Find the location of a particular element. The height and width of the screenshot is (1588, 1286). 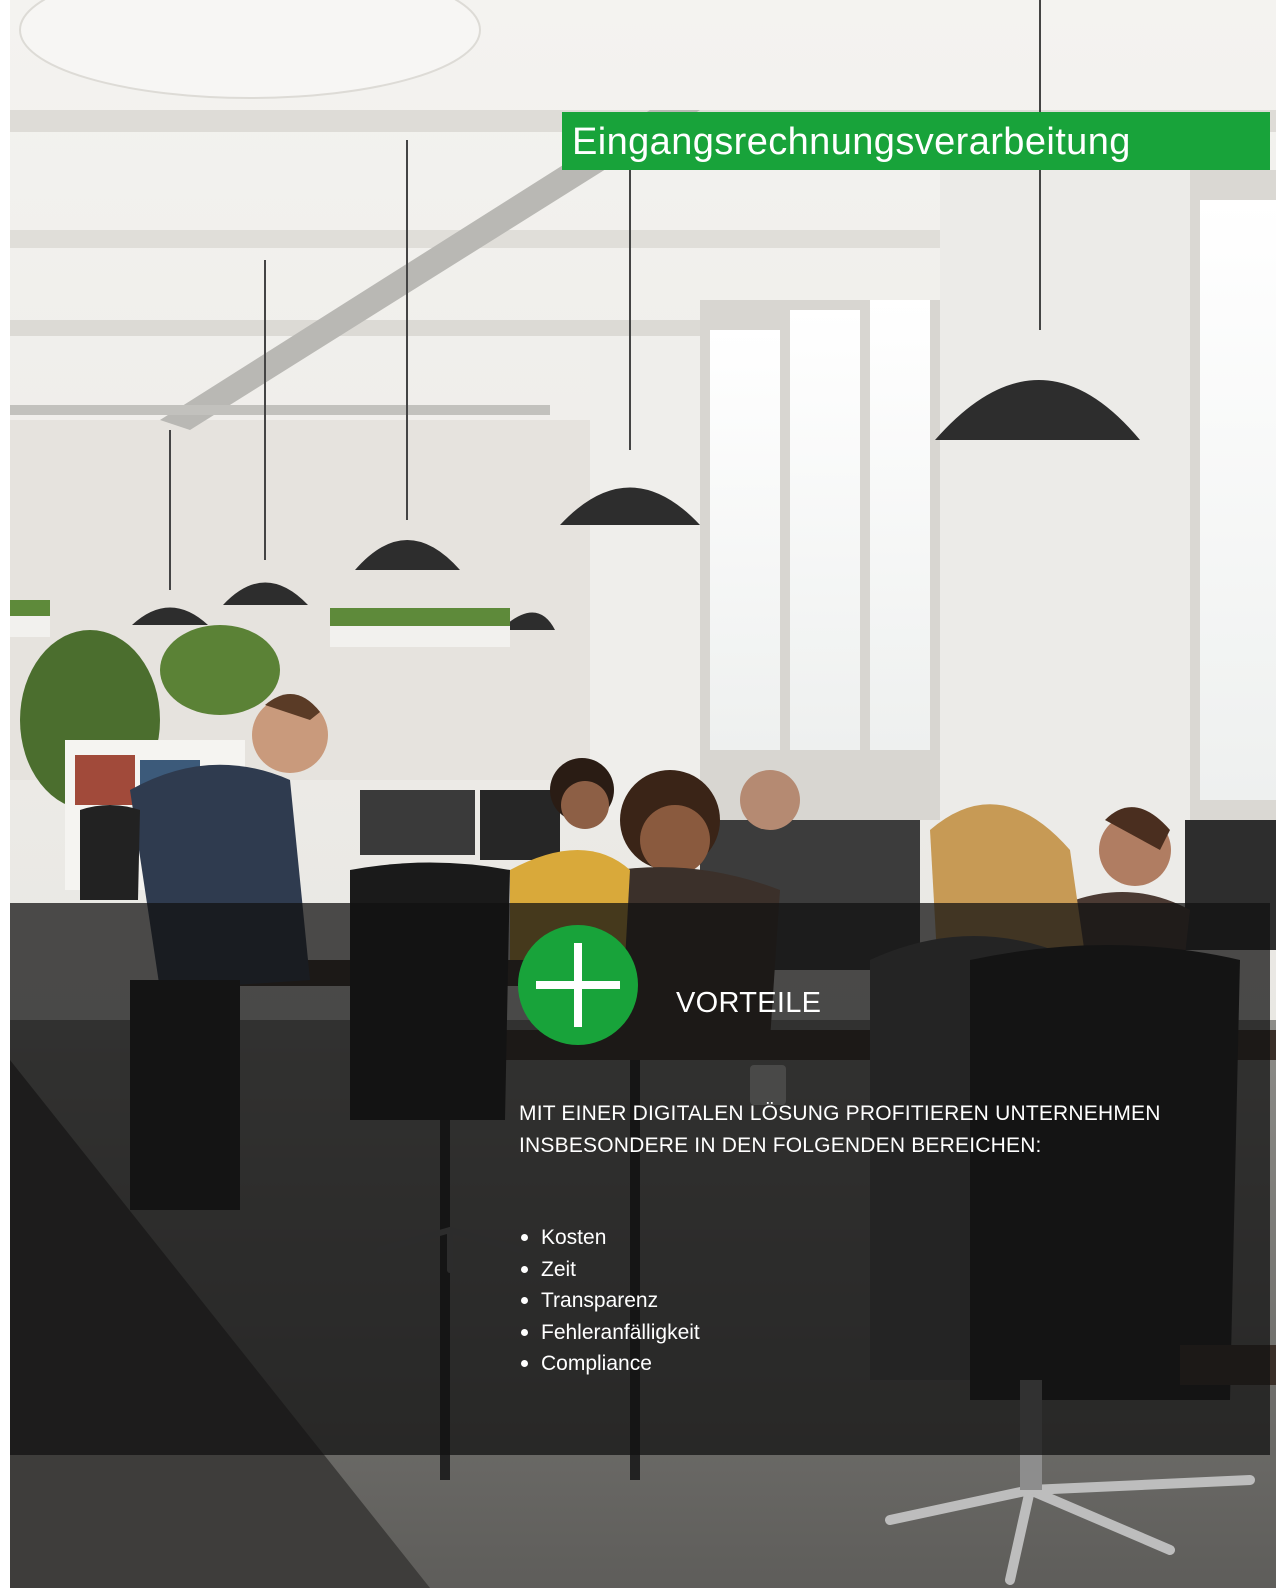

list-item: Zeit is located at coordinates (609, 1270).